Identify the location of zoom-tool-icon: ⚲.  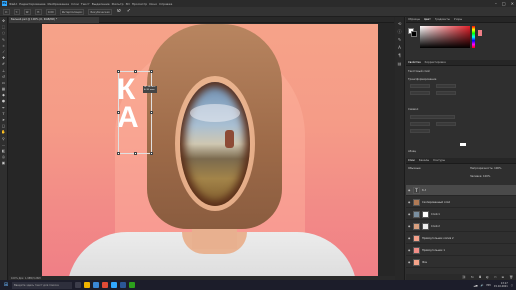
(3, 139).